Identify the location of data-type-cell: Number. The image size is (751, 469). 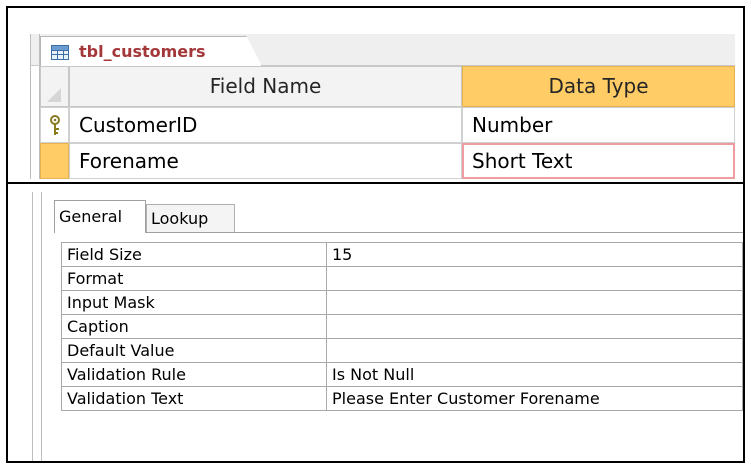
(598, 125).